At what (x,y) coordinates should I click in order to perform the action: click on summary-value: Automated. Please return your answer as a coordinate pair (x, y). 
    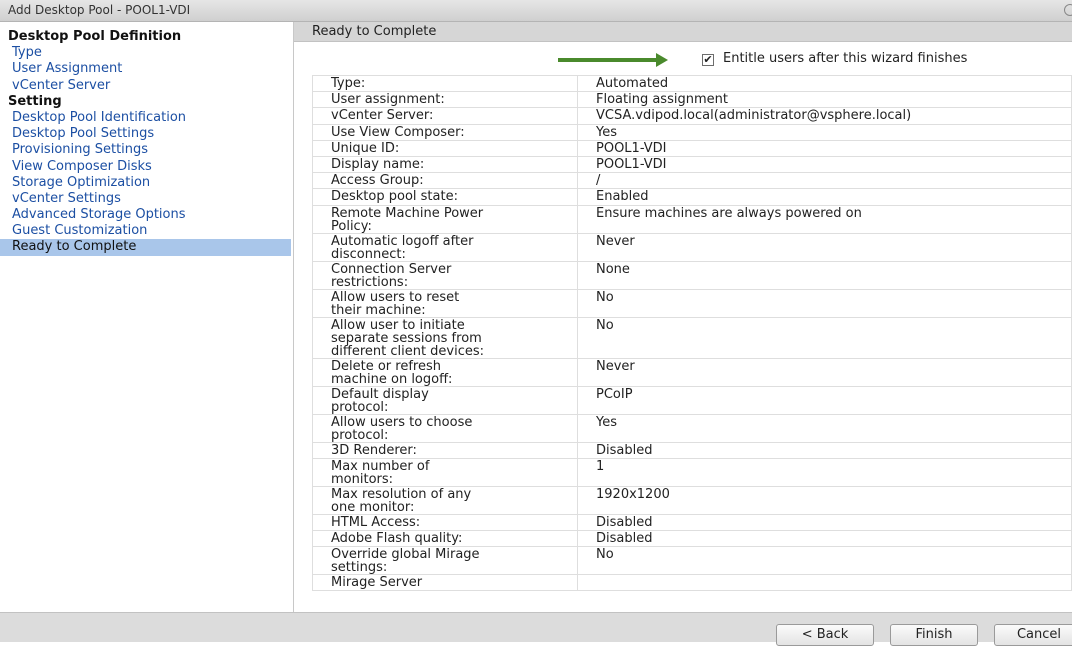
    Looking at the image, I should click on (824, 83).